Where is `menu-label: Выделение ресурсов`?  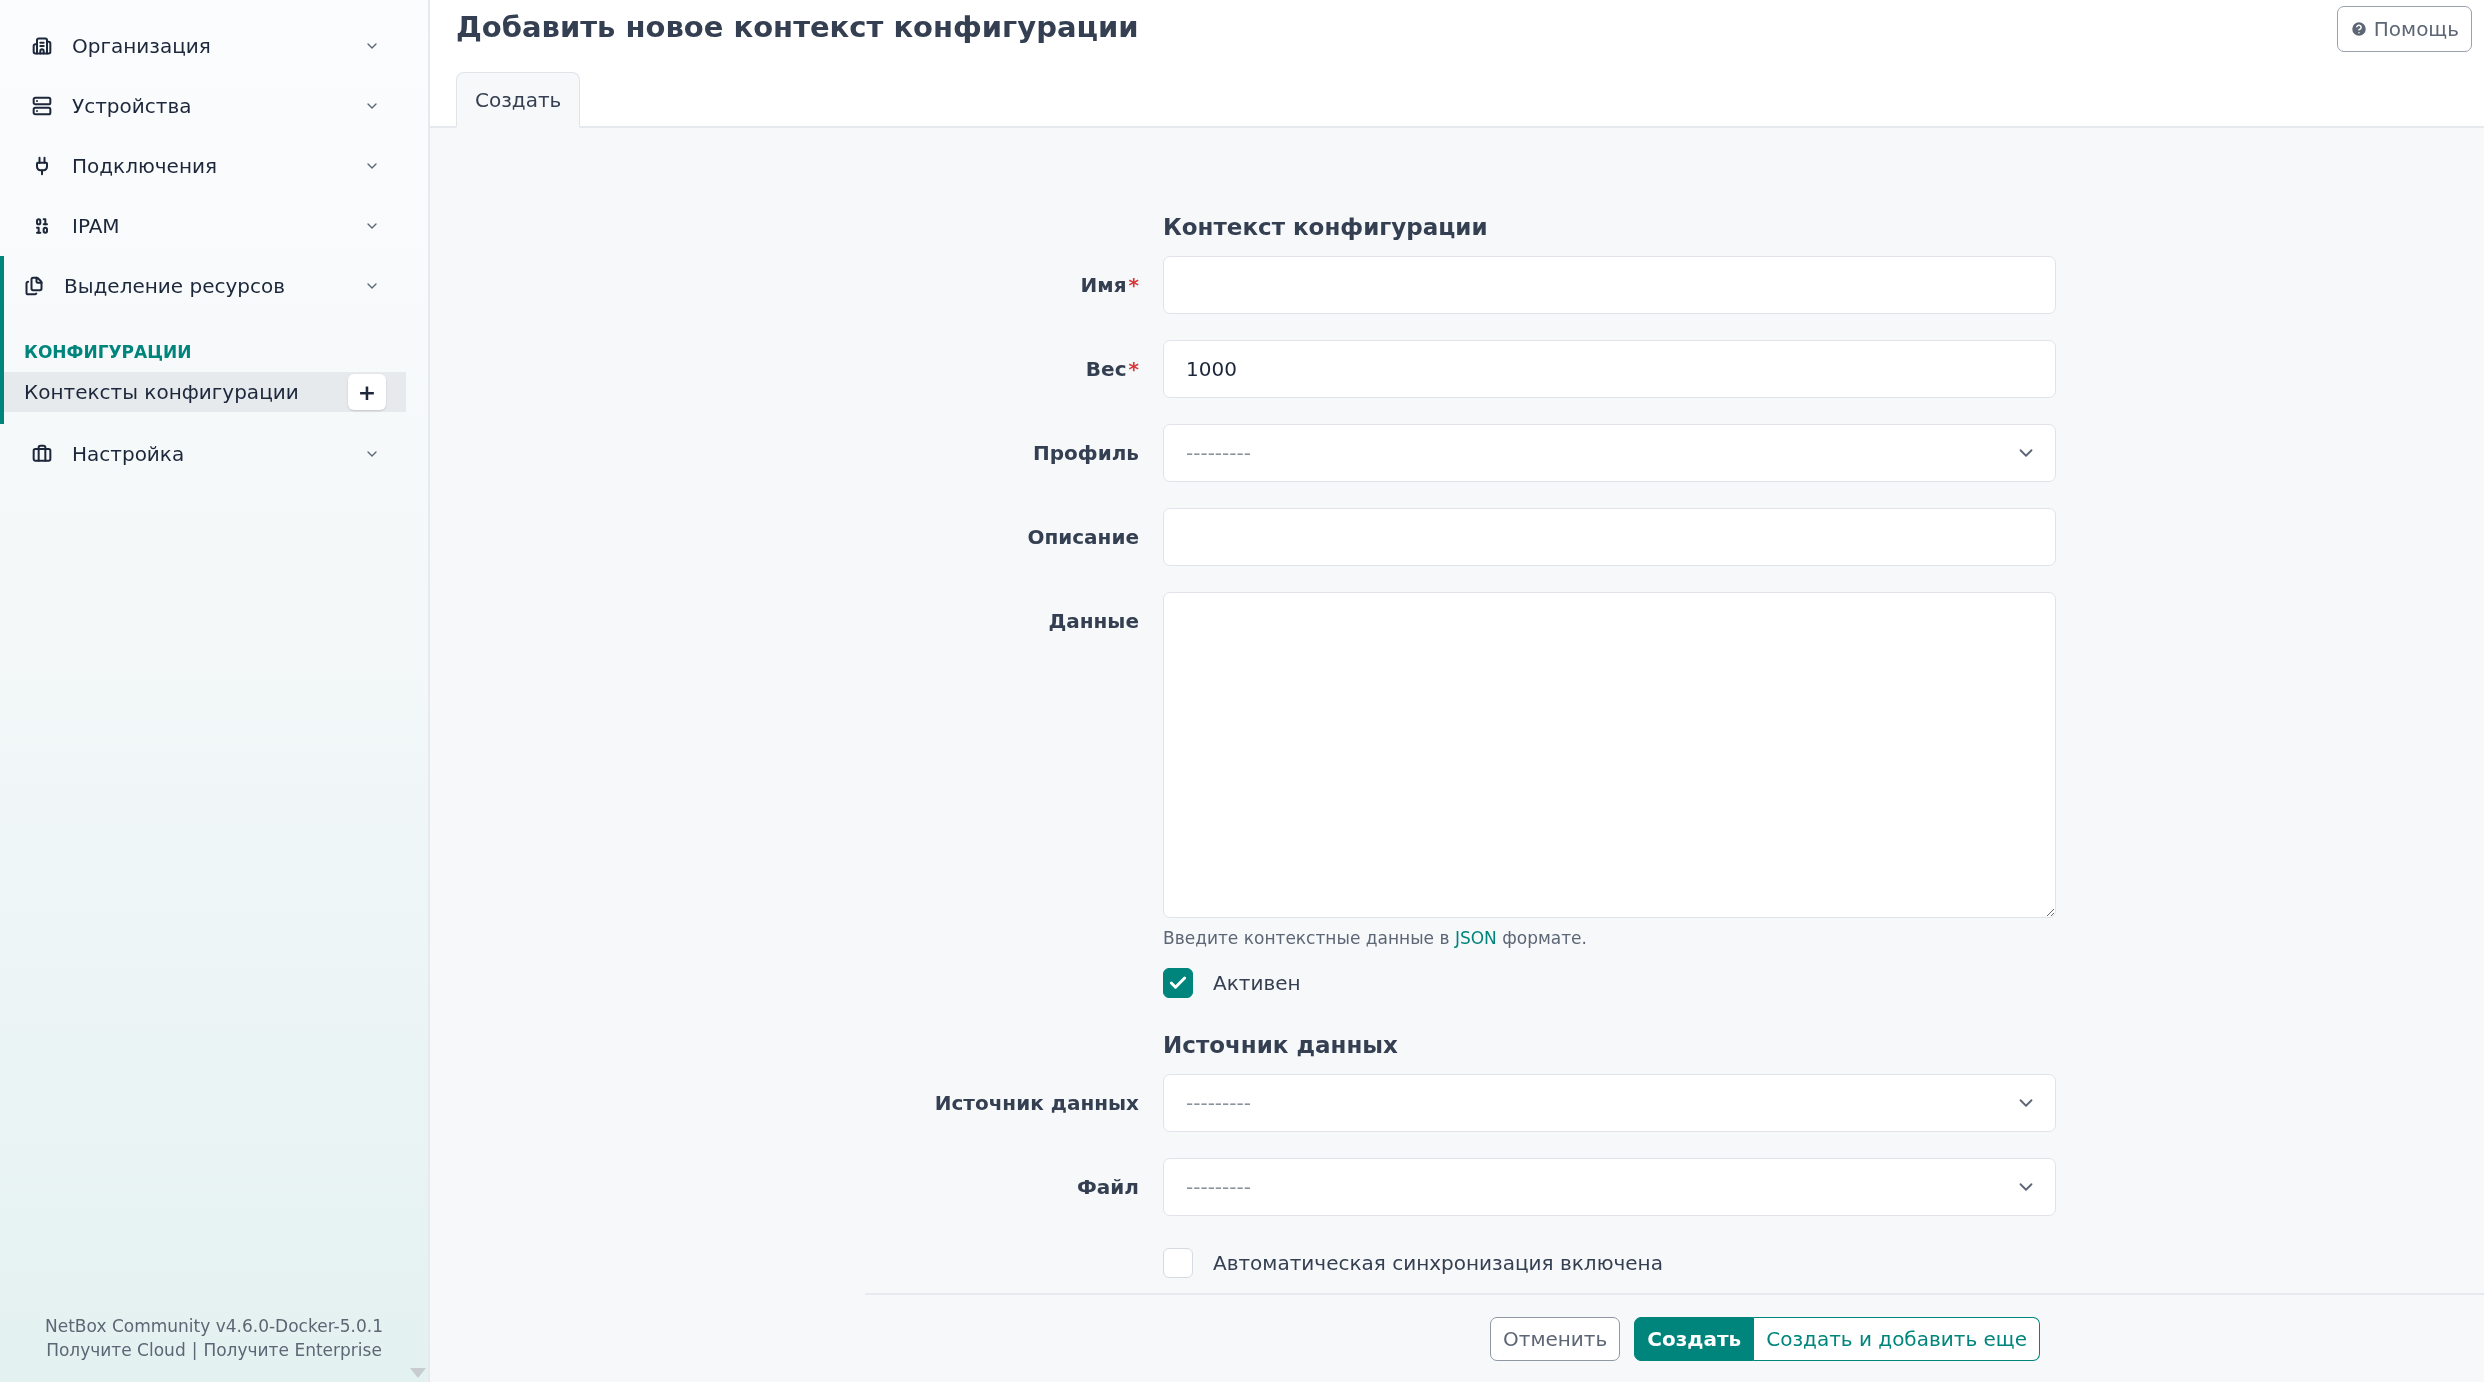 menu-label: Выделение ресурсов is located at coordinates (175, 286).